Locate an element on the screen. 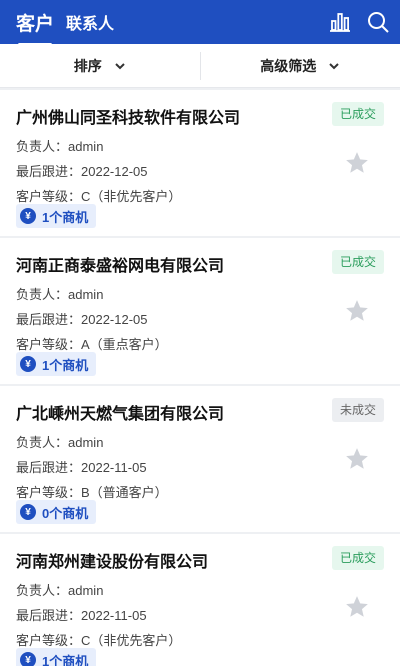 This screenshot has width=400, height=666. header-actions is located at coordinates (359, 22).